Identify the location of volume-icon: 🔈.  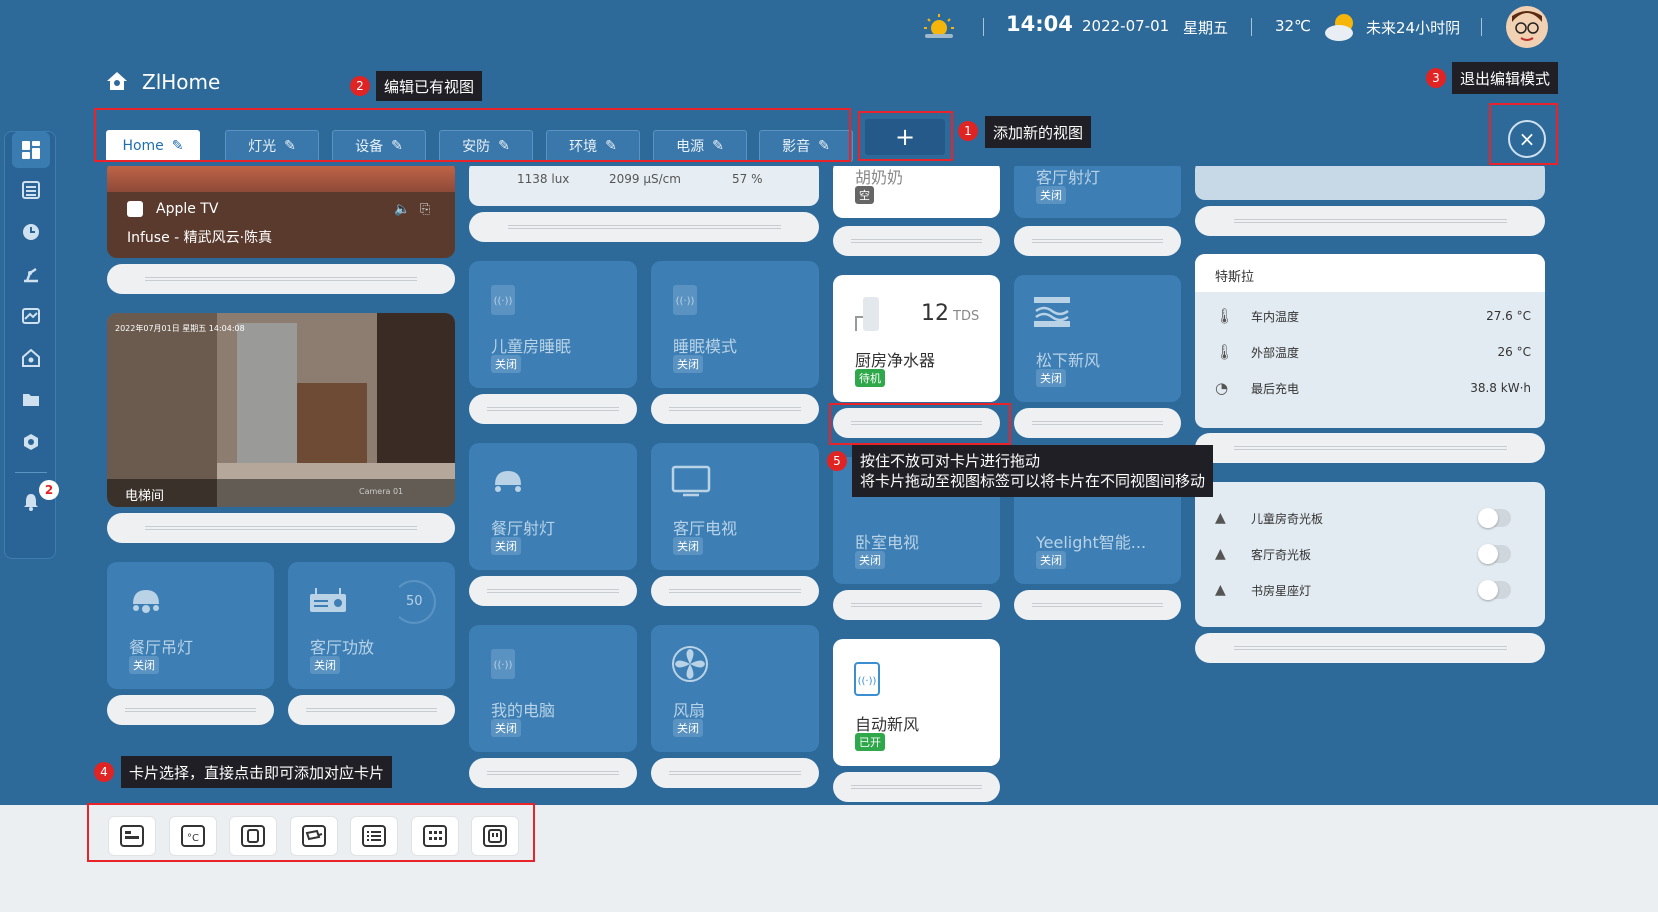
(402, 209).